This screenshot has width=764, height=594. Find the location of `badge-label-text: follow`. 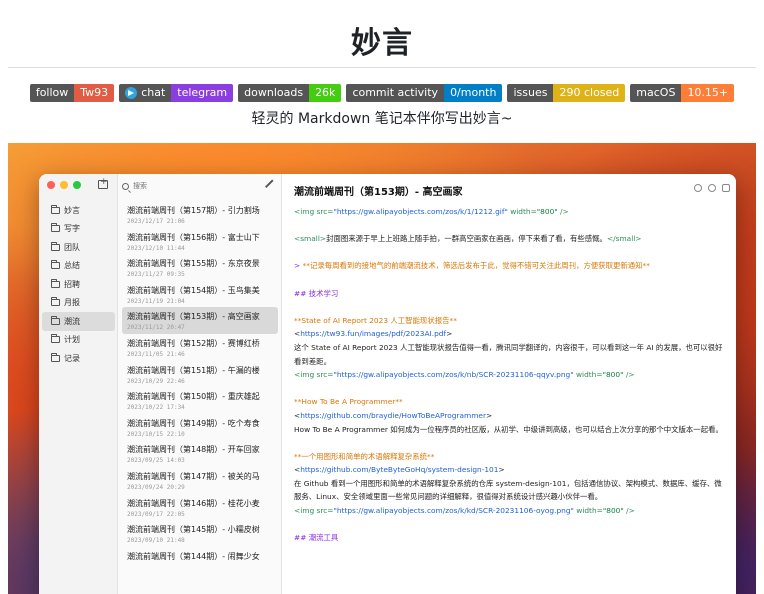

badge-label-text: follow is located at coordinates (52, 92).